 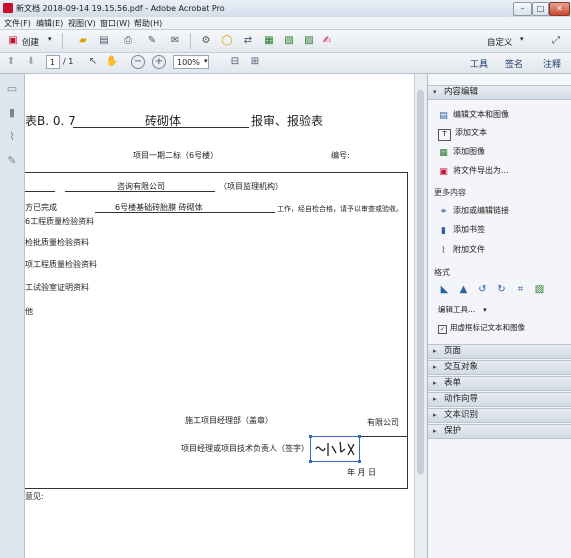 What do you see at coordinates (473, 114) in the screenshot?
I see `edit-text-image-item: ▤ 编辑文本和图像` at bounding box center [473, 114].